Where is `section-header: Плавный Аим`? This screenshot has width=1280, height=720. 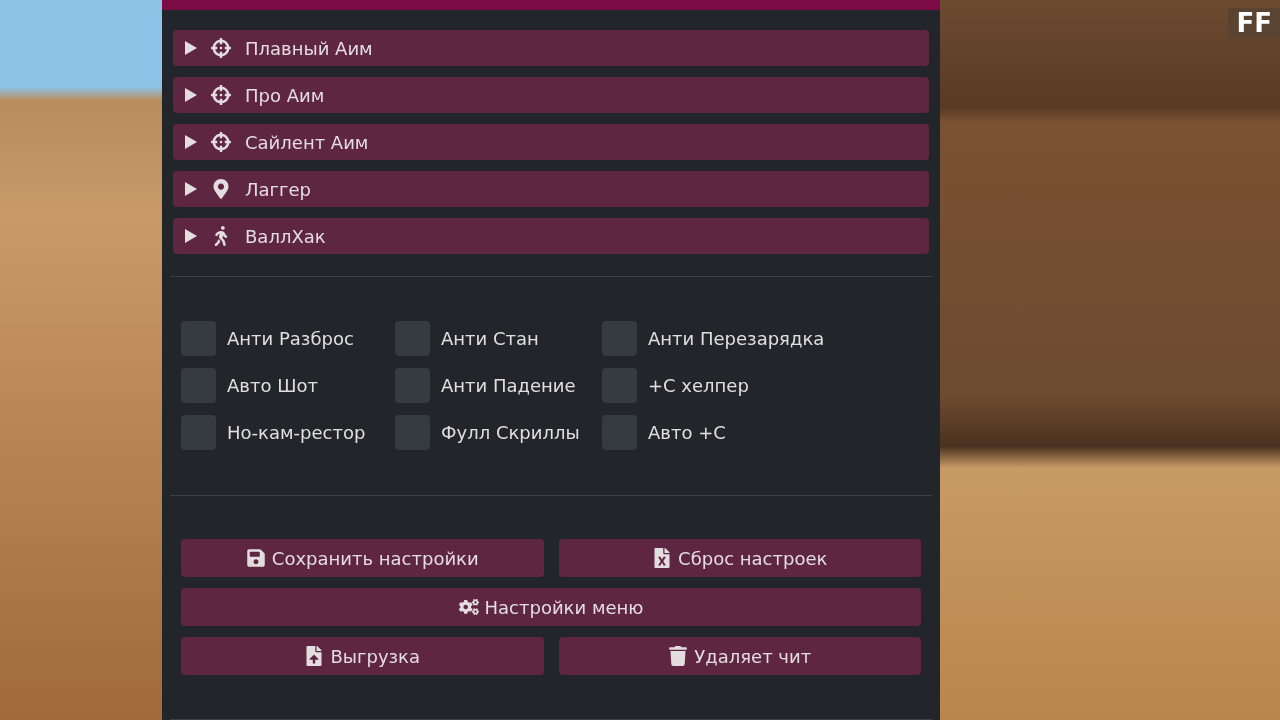
section-header: Плавный Аим is located at coordinates (551, 48).